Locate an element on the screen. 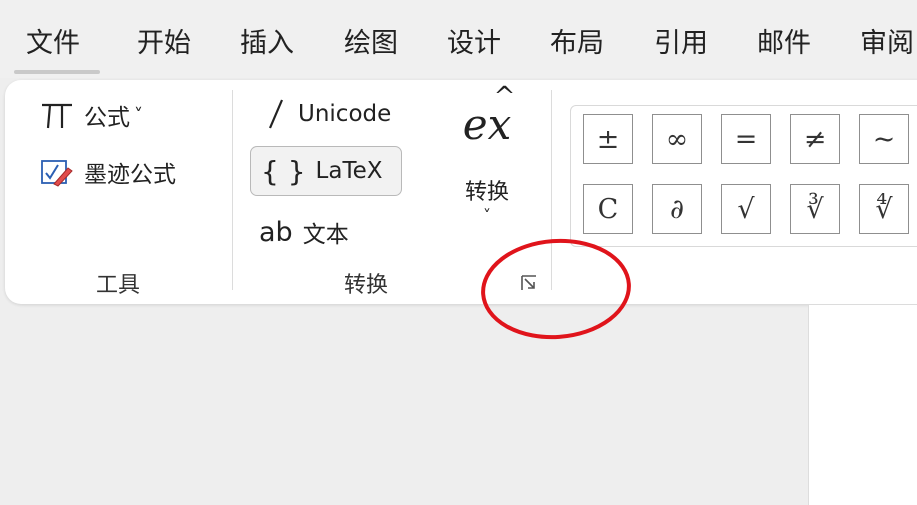  tab-layout: 布局 is located at coordinates (577, 44).